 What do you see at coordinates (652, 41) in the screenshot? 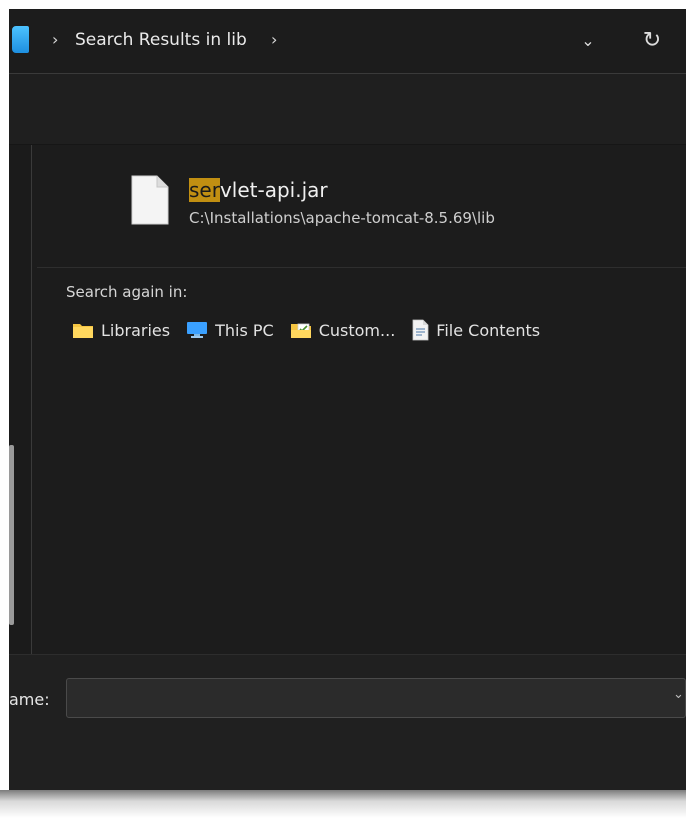
I see `refresh-icon: ↻` at bounding box center [652, 41].